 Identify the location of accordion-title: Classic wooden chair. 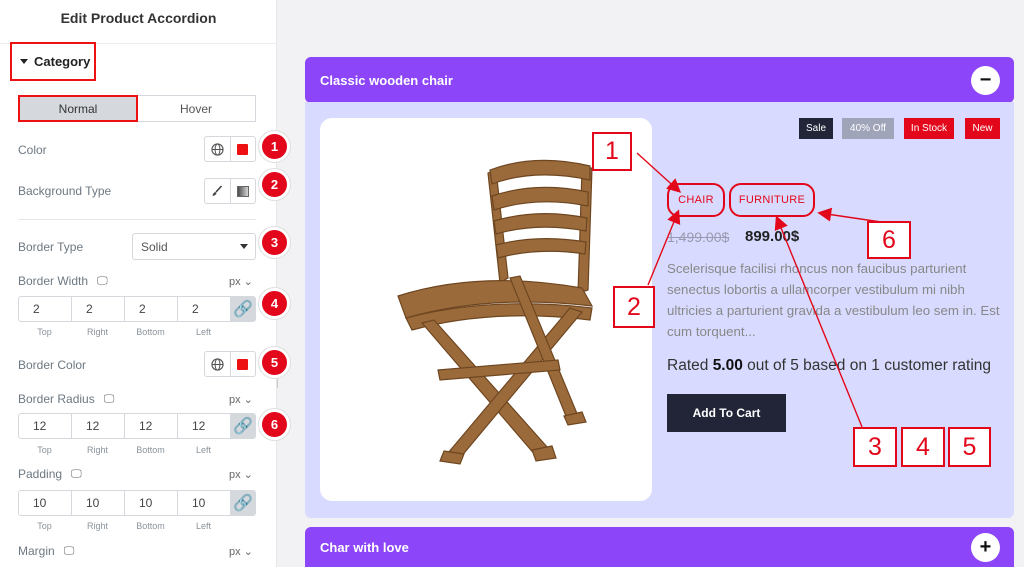
(386, 80).